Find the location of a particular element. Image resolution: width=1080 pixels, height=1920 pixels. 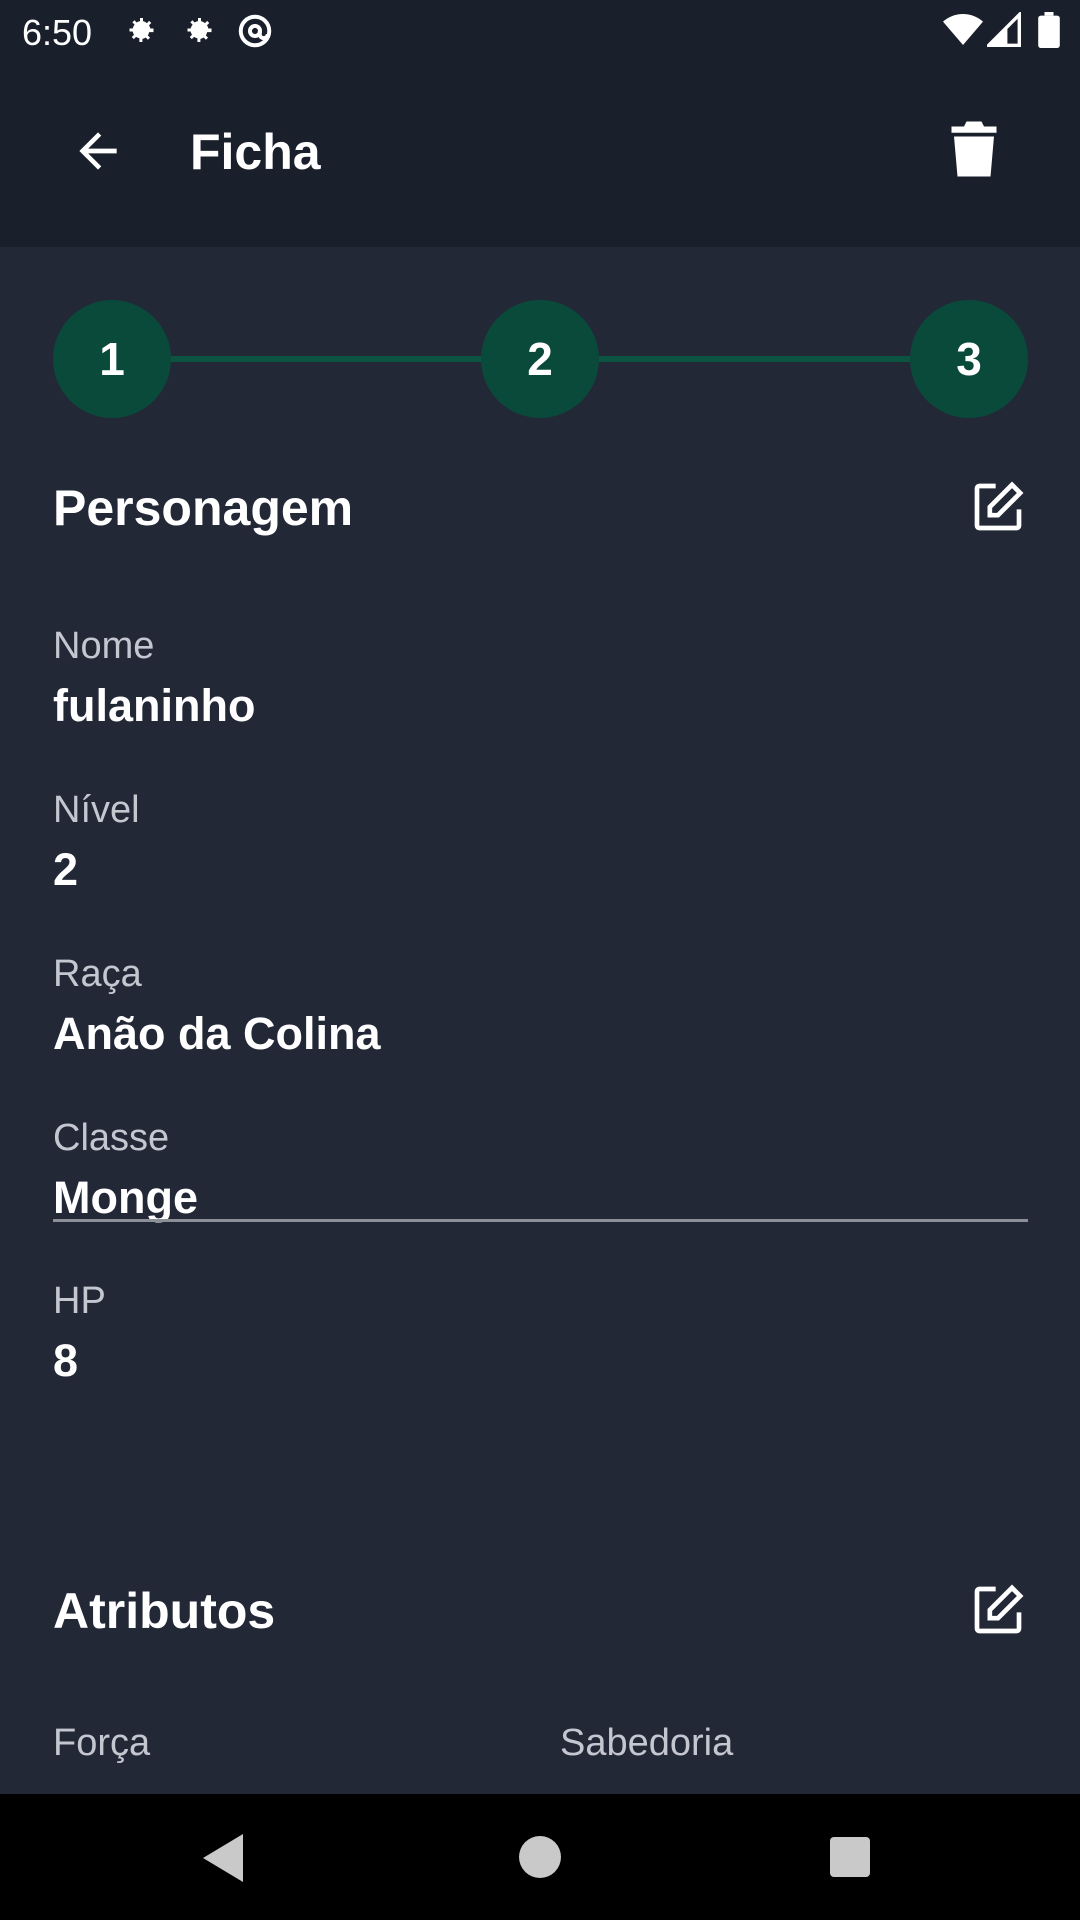

arrow-left-icon is located at coordinates (98, 157).